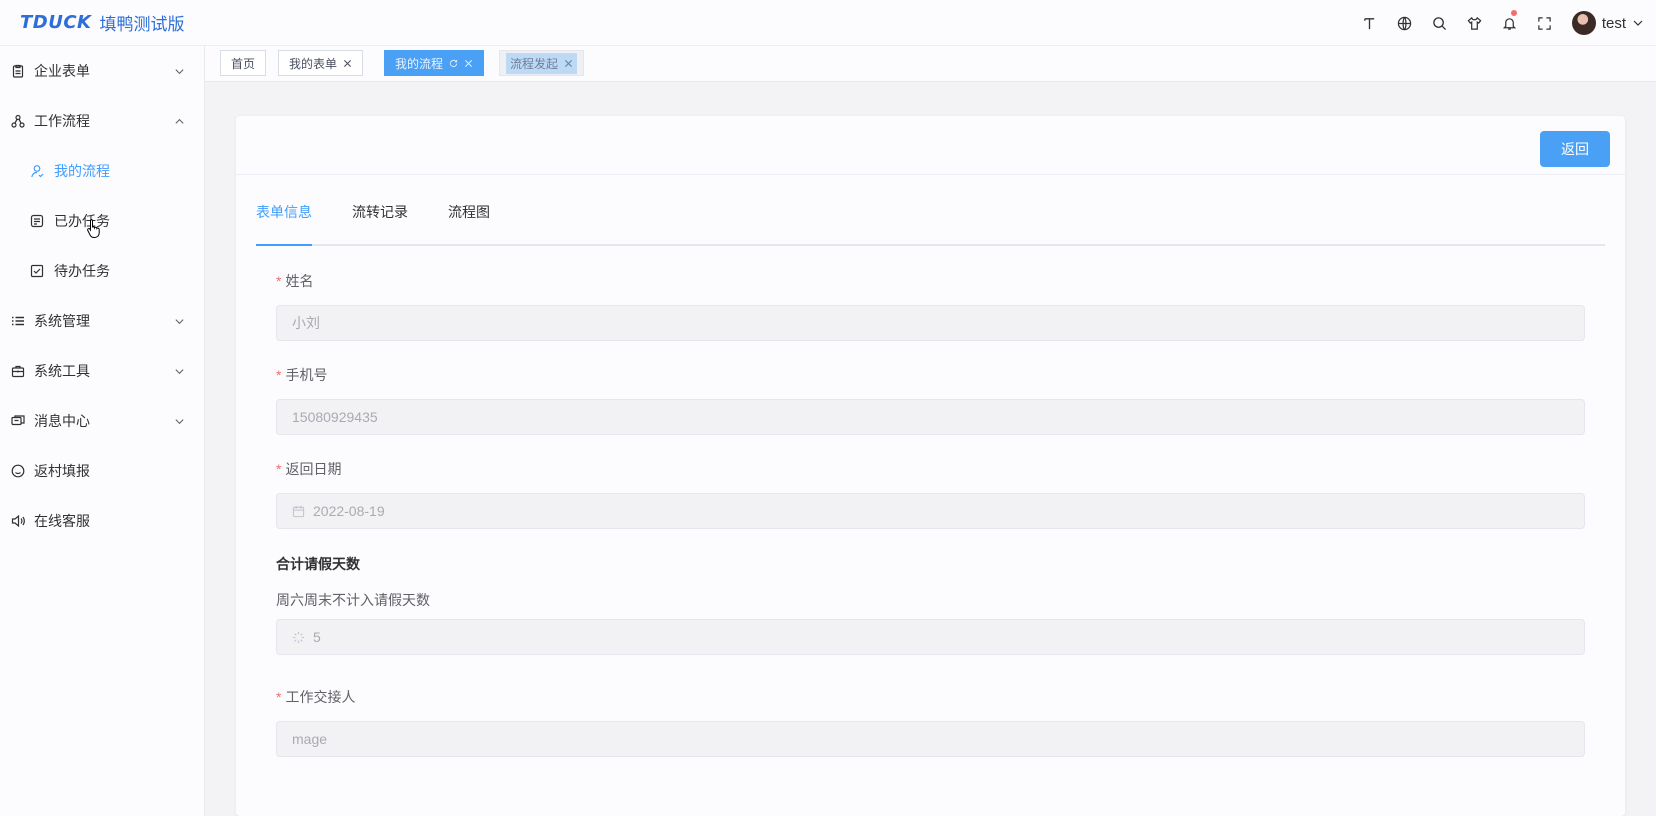 This screenshot has height=816, width=1656. What do you see at coordinates (62, 121) in the screenshot?
I see `sidebar-item-label: 工作流程` at bounding box center [62, 121].